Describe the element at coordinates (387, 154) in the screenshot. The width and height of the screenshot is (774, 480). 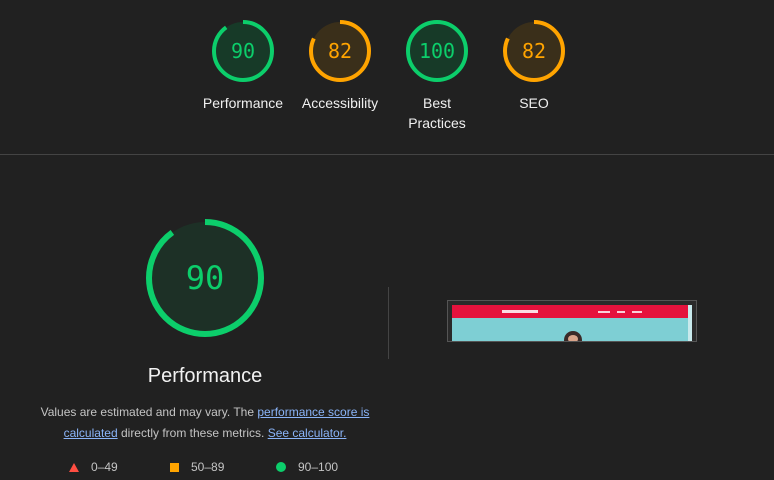
I see `section-divider` at that location.